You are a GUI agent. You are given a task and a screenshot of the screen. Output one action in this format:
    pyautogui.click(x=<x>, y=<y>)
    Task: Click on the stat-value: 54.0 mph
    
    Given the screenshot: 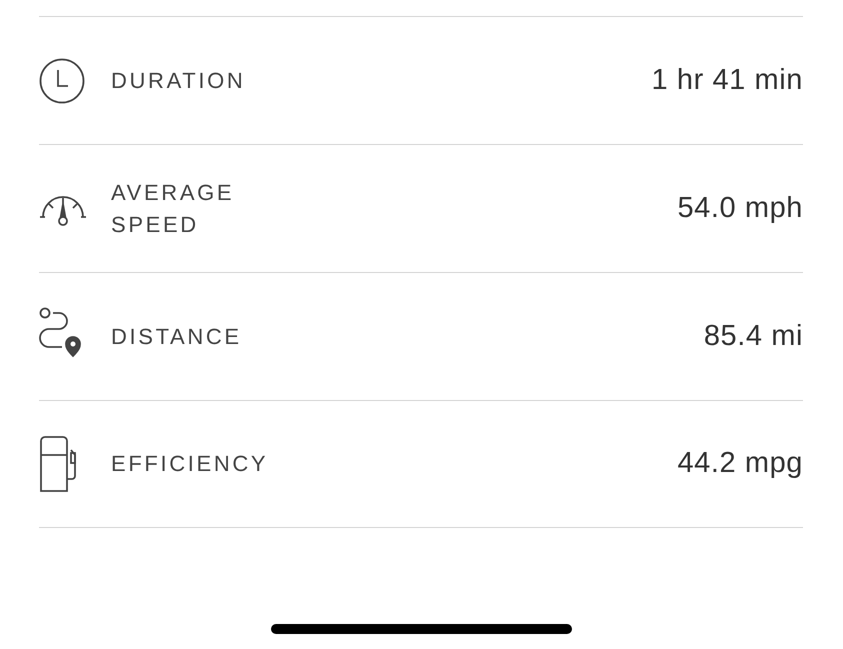 What is the action you would take?
    pyautogui.click(x=740, y=208)
    